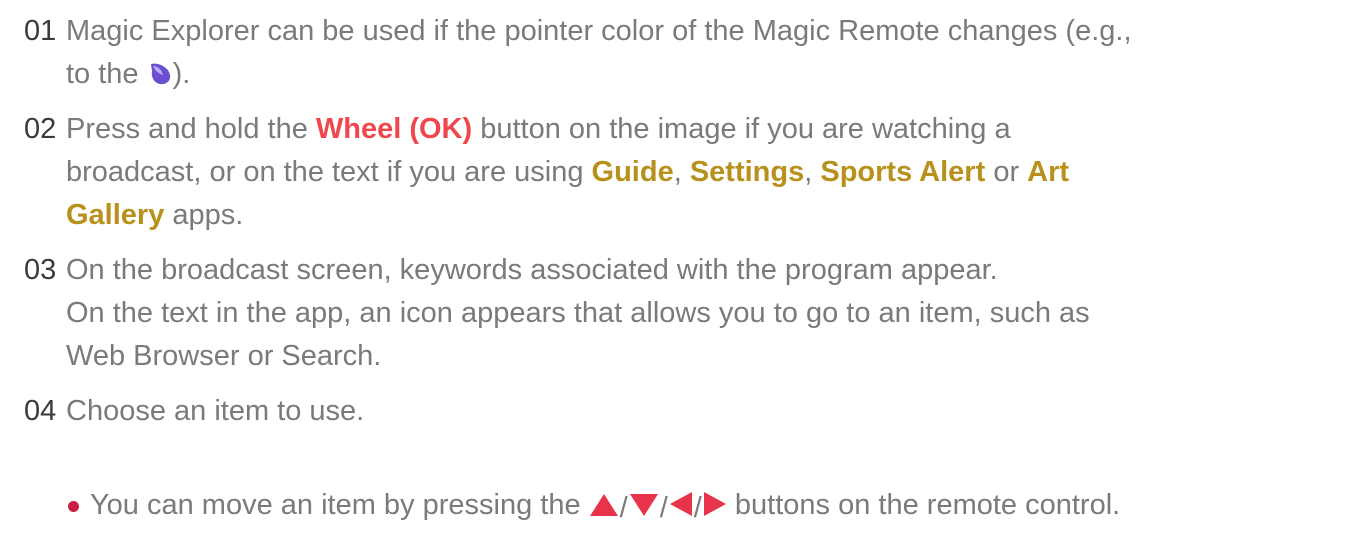 The width and height of the screenshot is (1351, 546). I want to click on up-arrow-icon, so click(604, 508).